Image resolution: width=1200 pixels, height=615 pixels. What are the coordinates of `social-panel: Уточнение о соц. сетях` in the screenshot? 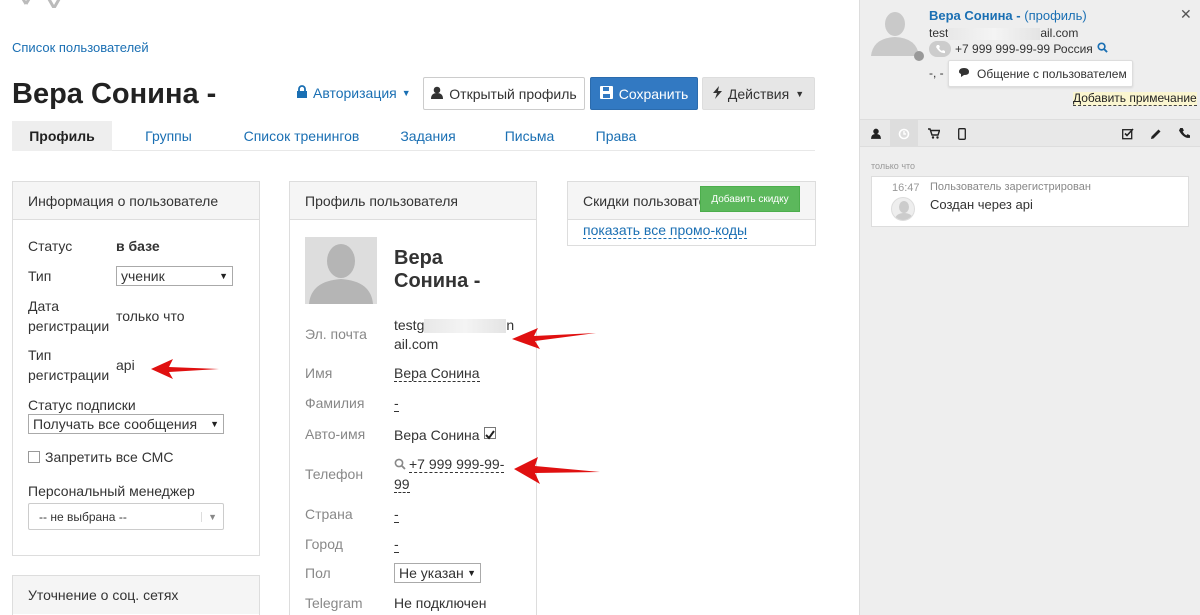 It's located at (136, 595).